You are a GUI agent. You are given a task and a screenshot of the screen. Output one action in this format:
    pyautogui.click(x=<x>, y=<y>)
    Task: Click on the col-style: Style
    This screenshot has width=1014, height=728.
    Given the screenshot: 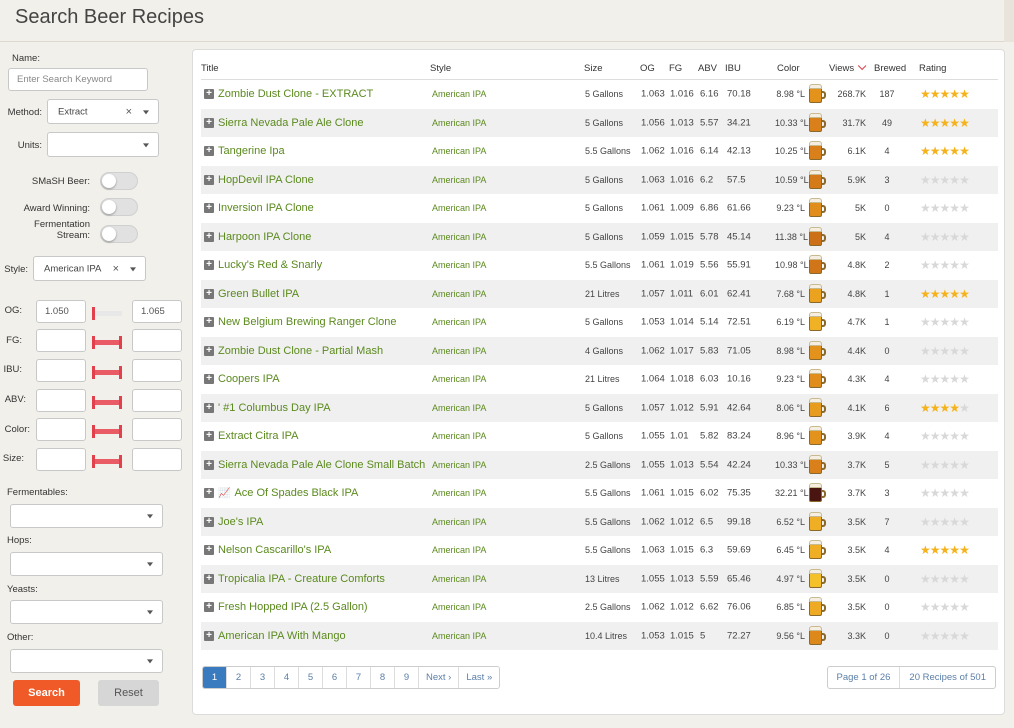 What is the action you would take?
    pyautogui.click(x=440, y=68)
    